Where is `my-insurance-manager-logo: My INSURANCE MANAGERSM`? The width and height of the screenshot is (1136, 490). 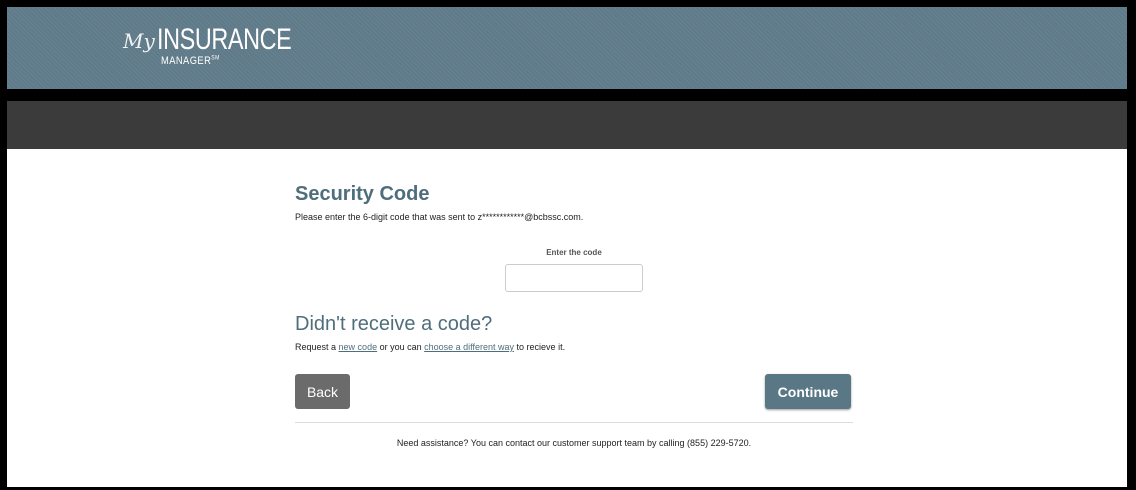 my-insurance-manager-logo: My INSURANCE MANAGERSM is located at coordinates (226, 45).